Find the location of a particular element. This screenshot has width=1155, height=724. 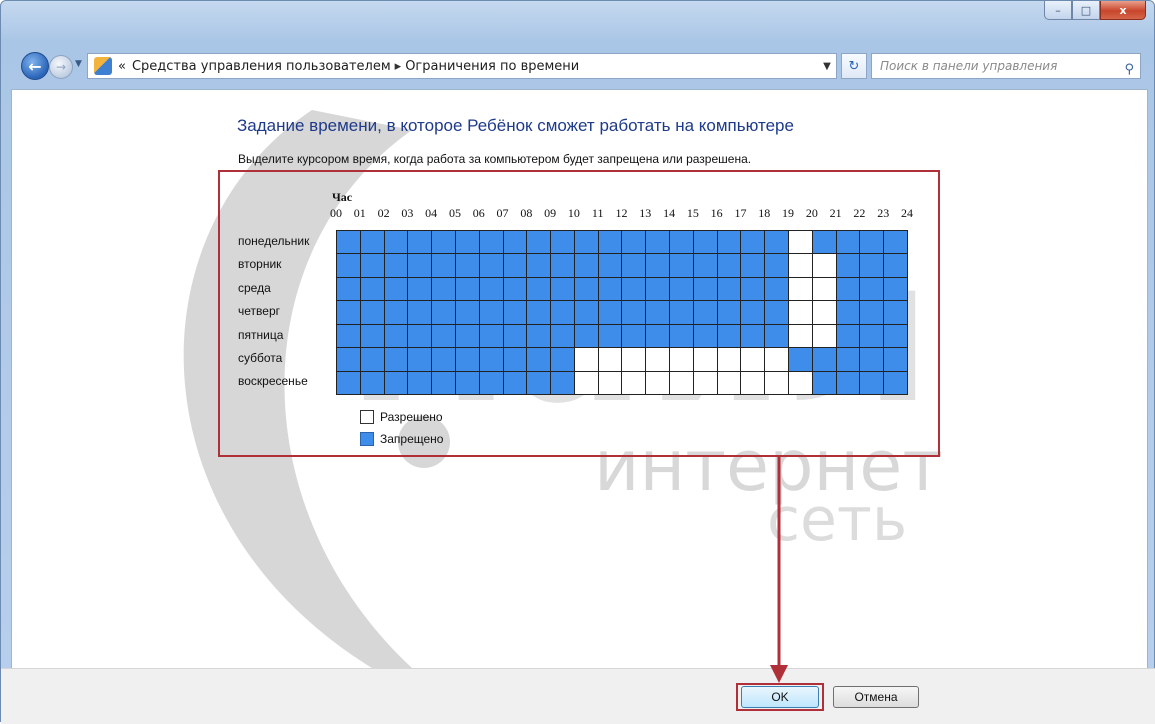

schedule-grid is located at coordinates (622, 312).